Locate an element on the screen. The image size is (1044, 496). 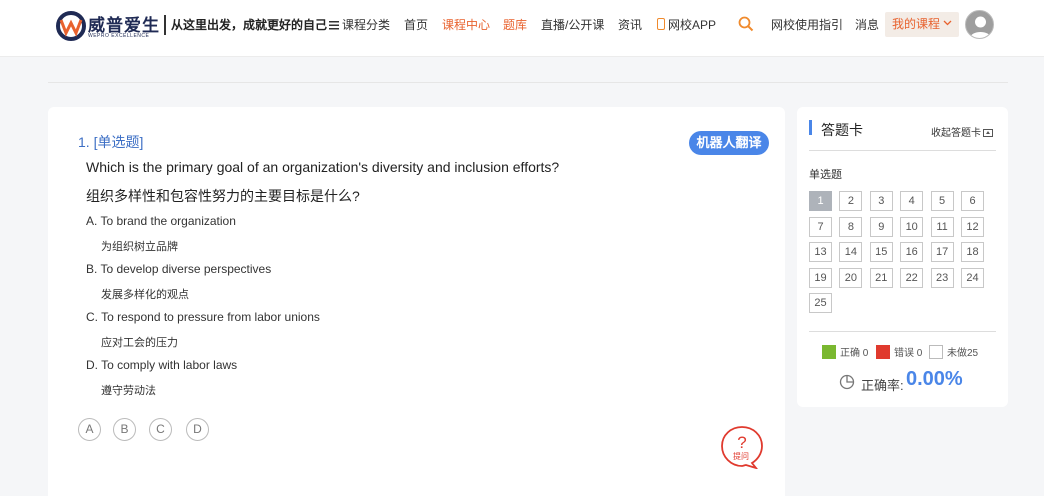
collapse-card-label: 收起答题卡 is located at coordinates (956, 133).